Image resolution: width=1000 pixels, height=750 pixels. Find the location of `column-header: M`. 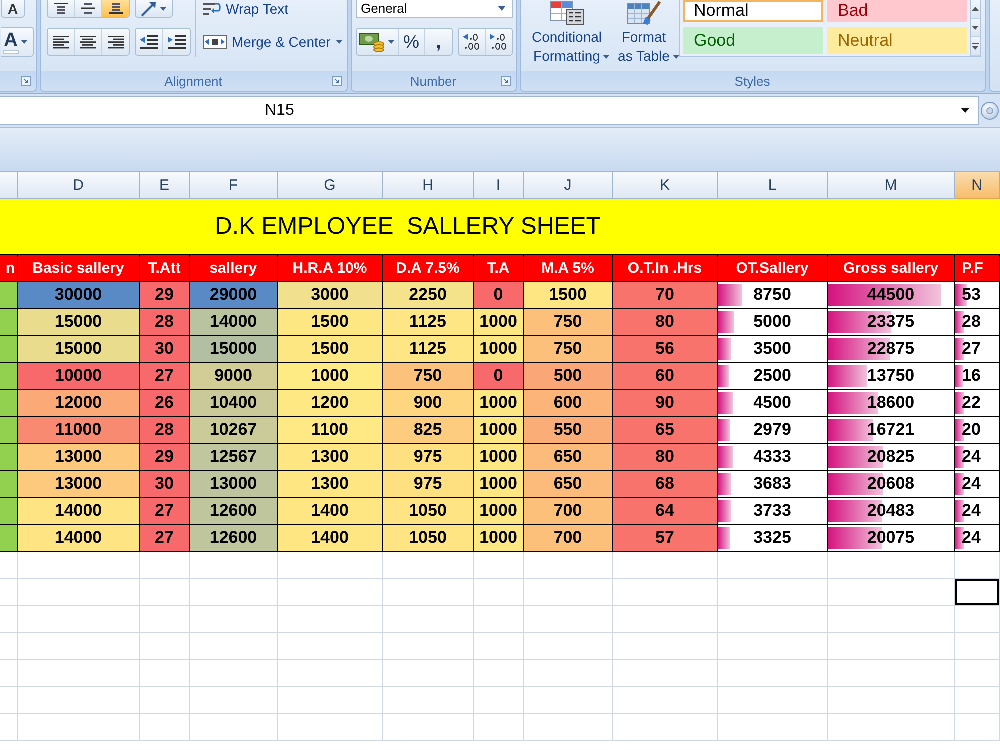

column-header: M is located at coordinates (891, 185).